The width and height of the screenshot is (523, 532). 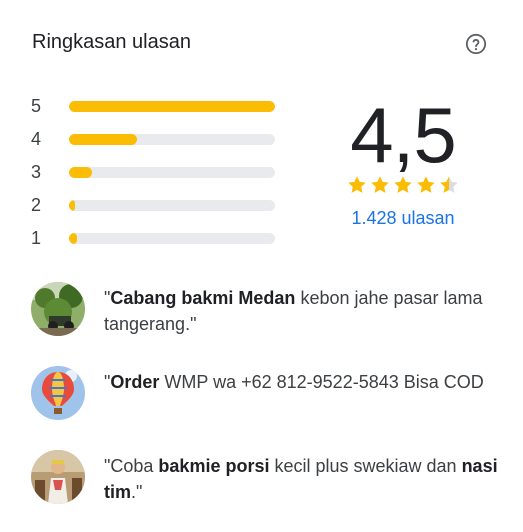 I want to click on rating-bar-5: 5, so click(x=156, y=106).